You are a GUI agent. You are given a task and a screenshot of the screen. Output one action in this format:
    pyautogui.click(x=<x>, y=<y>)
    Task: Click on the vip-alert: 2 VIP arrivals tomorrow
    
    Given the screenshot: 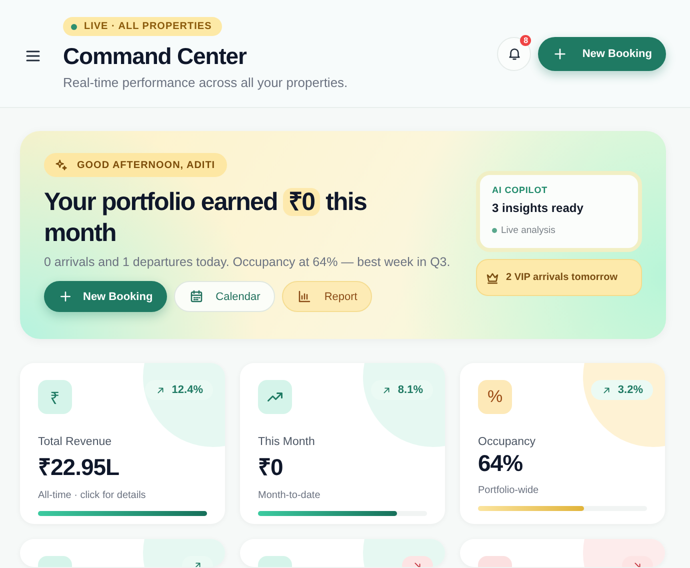 What is the action you would take?
    pyautogui.click(x=559, y=277)
    